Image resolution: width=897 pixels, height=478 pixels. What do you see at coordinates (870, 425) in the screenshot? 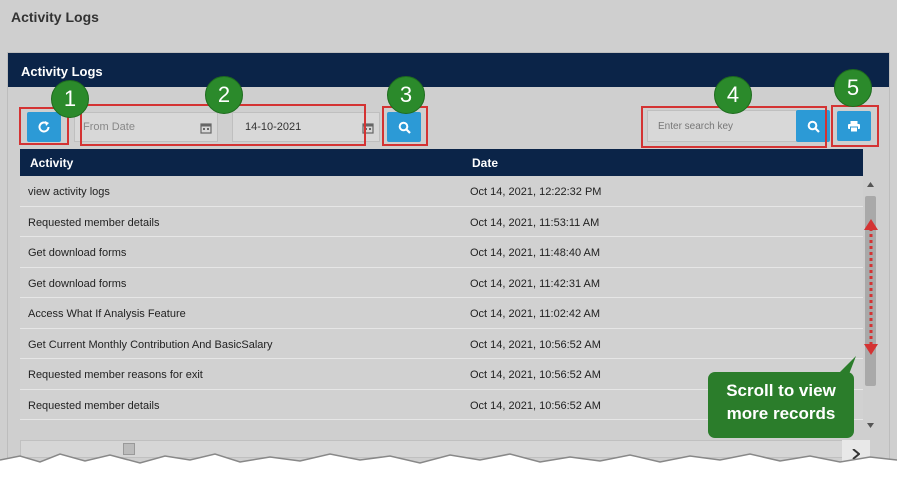
I see `scroll-down-icon` at bounding box center [870, 425].